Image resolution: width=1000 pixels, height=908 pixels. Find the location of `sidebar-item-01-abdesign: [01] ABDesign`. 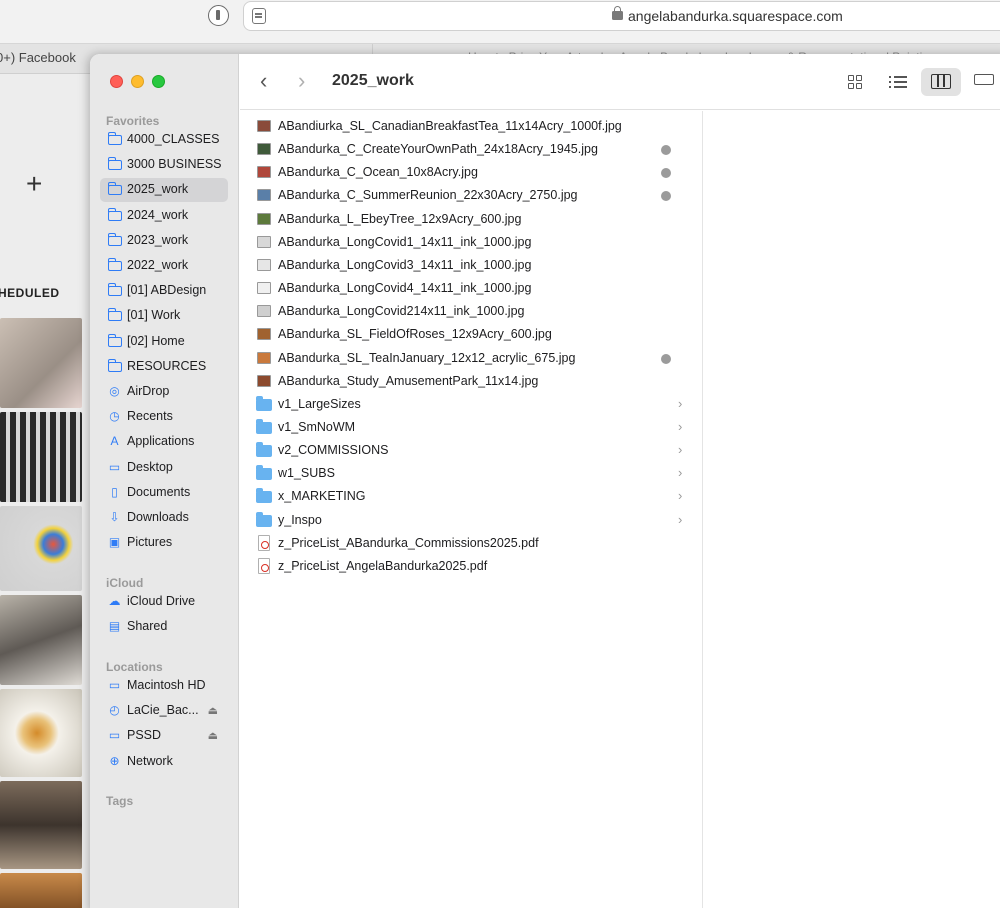

sidebar-item-01-abdesign: [01] ABDesign is located at coordinates (164, 291).